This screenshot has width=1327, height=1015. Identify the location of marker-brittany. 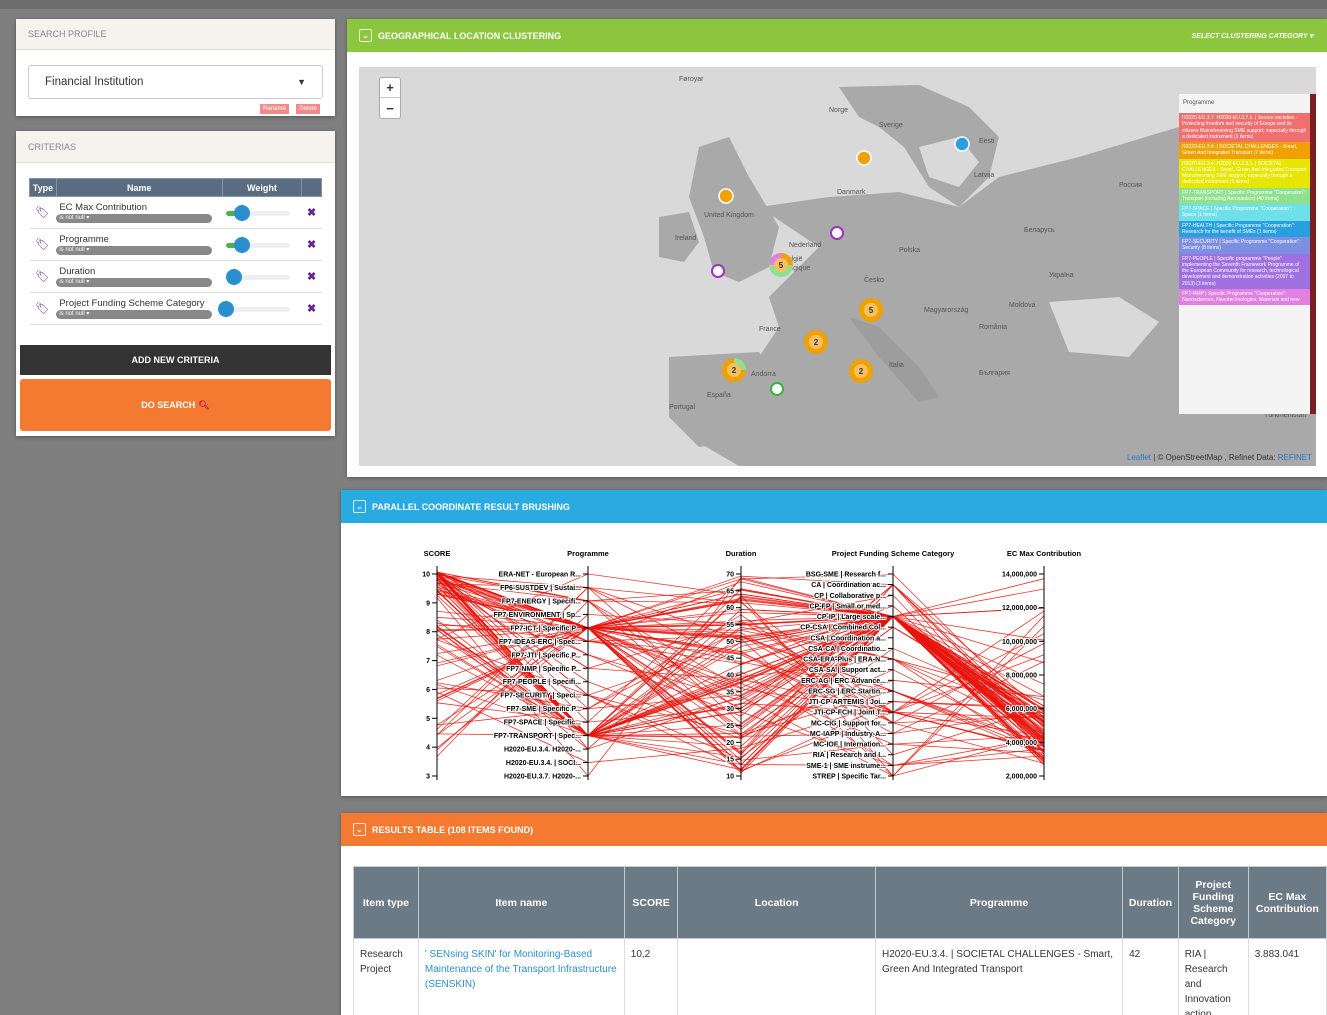
(718, 271).